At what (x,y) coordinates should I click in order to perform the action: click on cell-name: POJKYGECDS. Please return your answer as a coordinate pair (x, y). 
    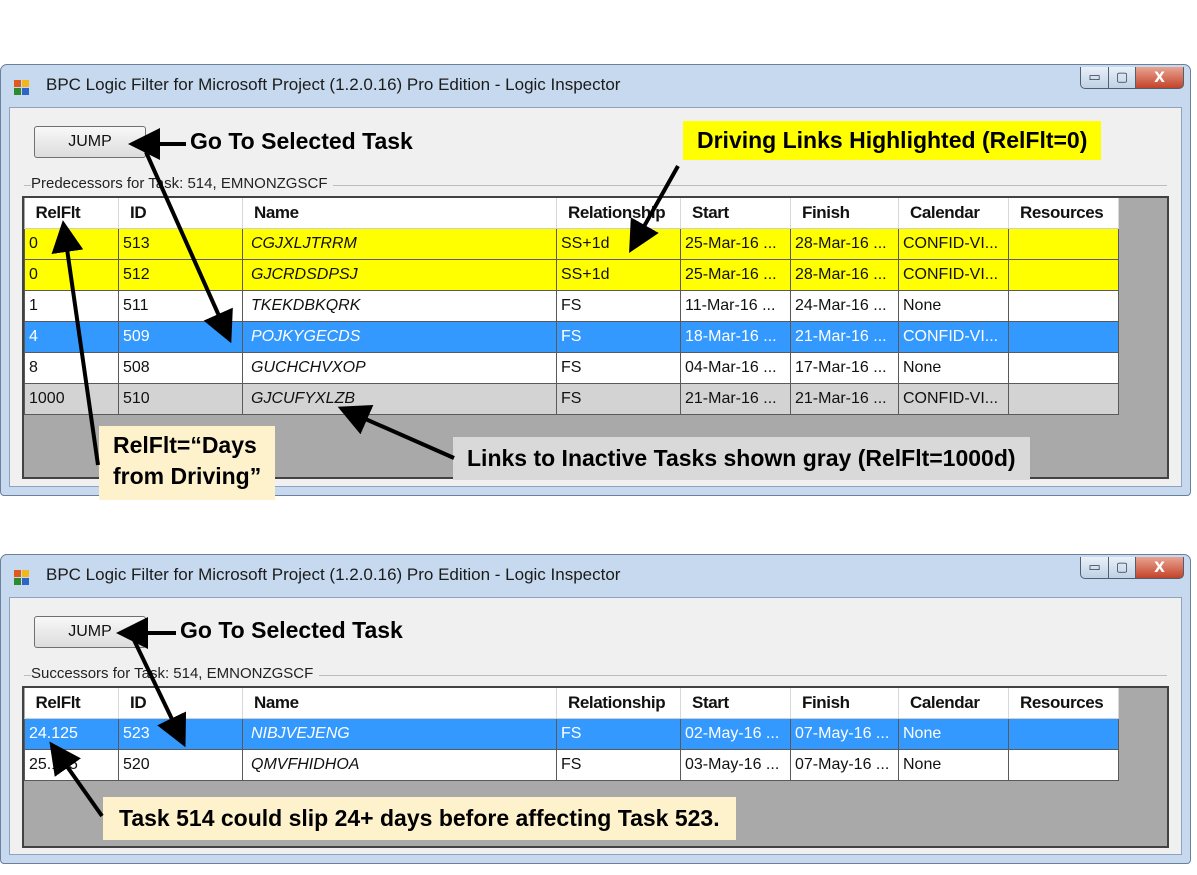
    Looking at the image, I should click on (399, 336).